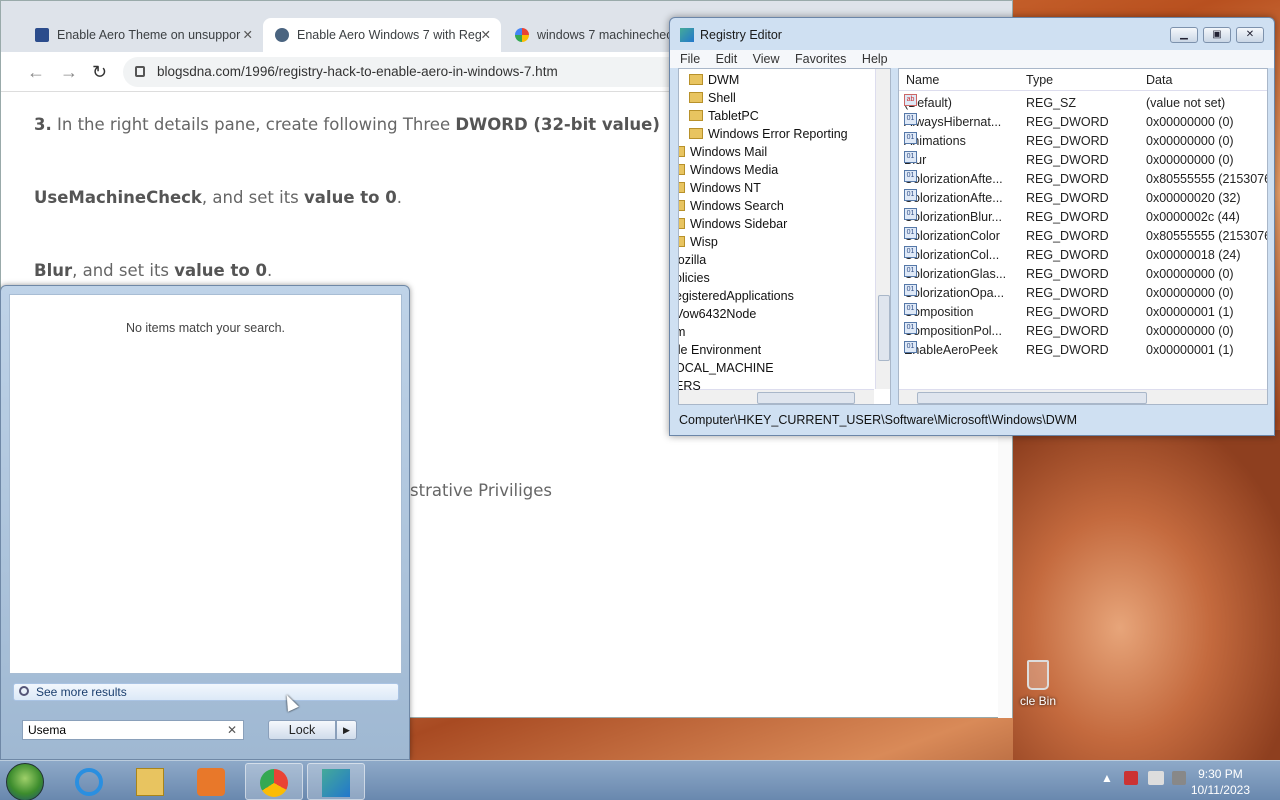 The image size is (1280, 800). I want to click on value-type: REG_DWORD, so click(1067, 198).